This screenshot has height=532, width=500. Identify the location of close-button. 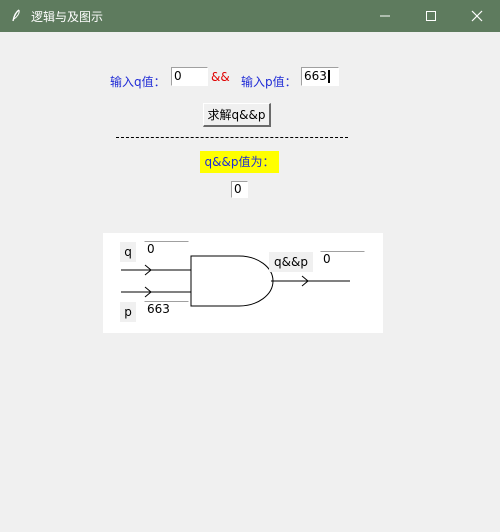
(477, 16).